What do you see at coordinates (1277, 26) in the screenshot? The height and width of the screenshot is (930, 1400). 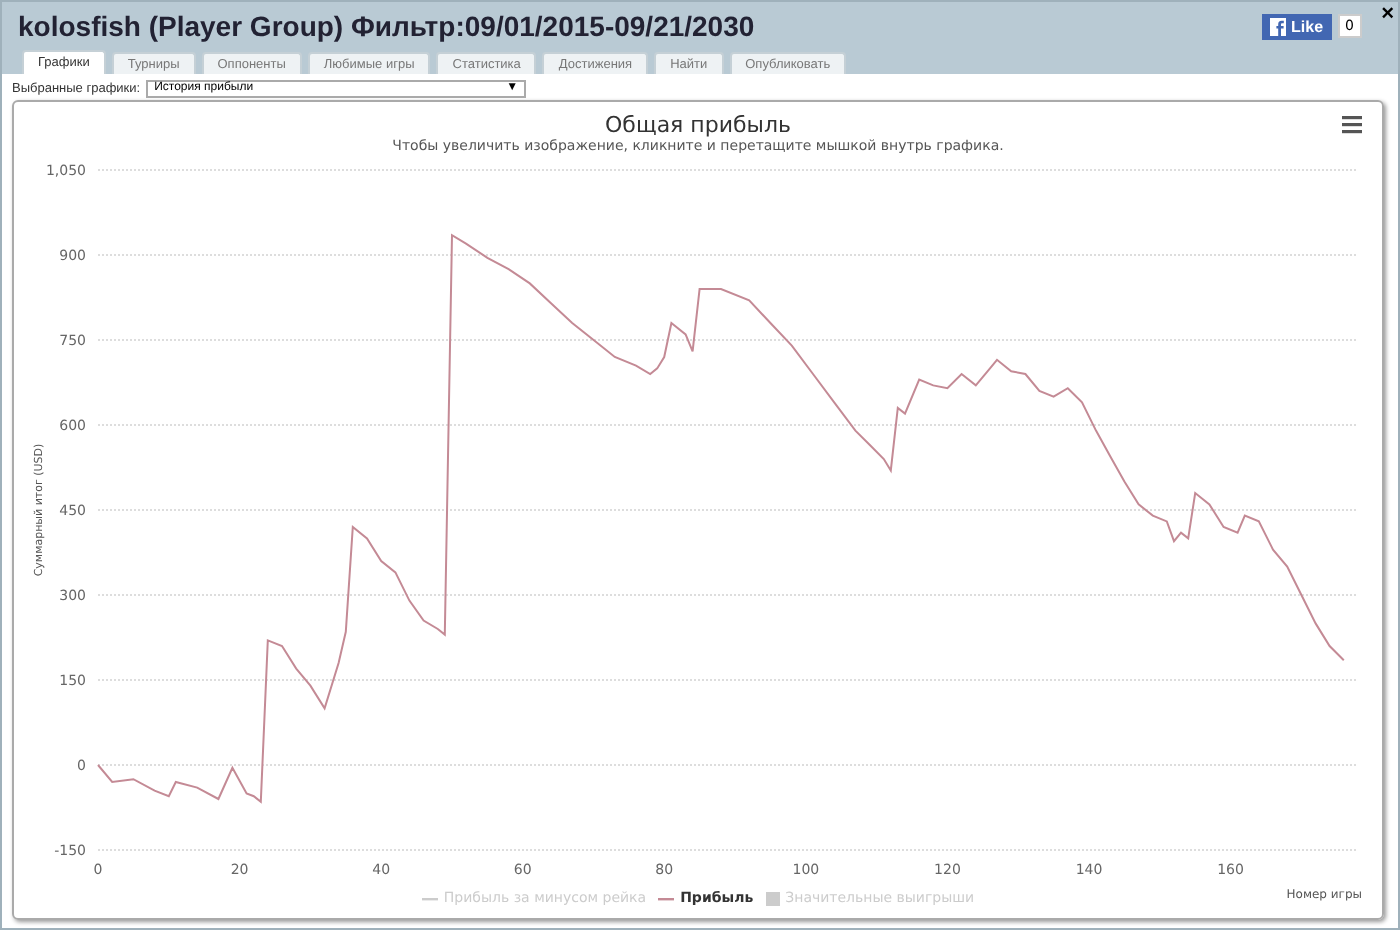 I see `facebook-icon` at bounding box center [1277, 26].